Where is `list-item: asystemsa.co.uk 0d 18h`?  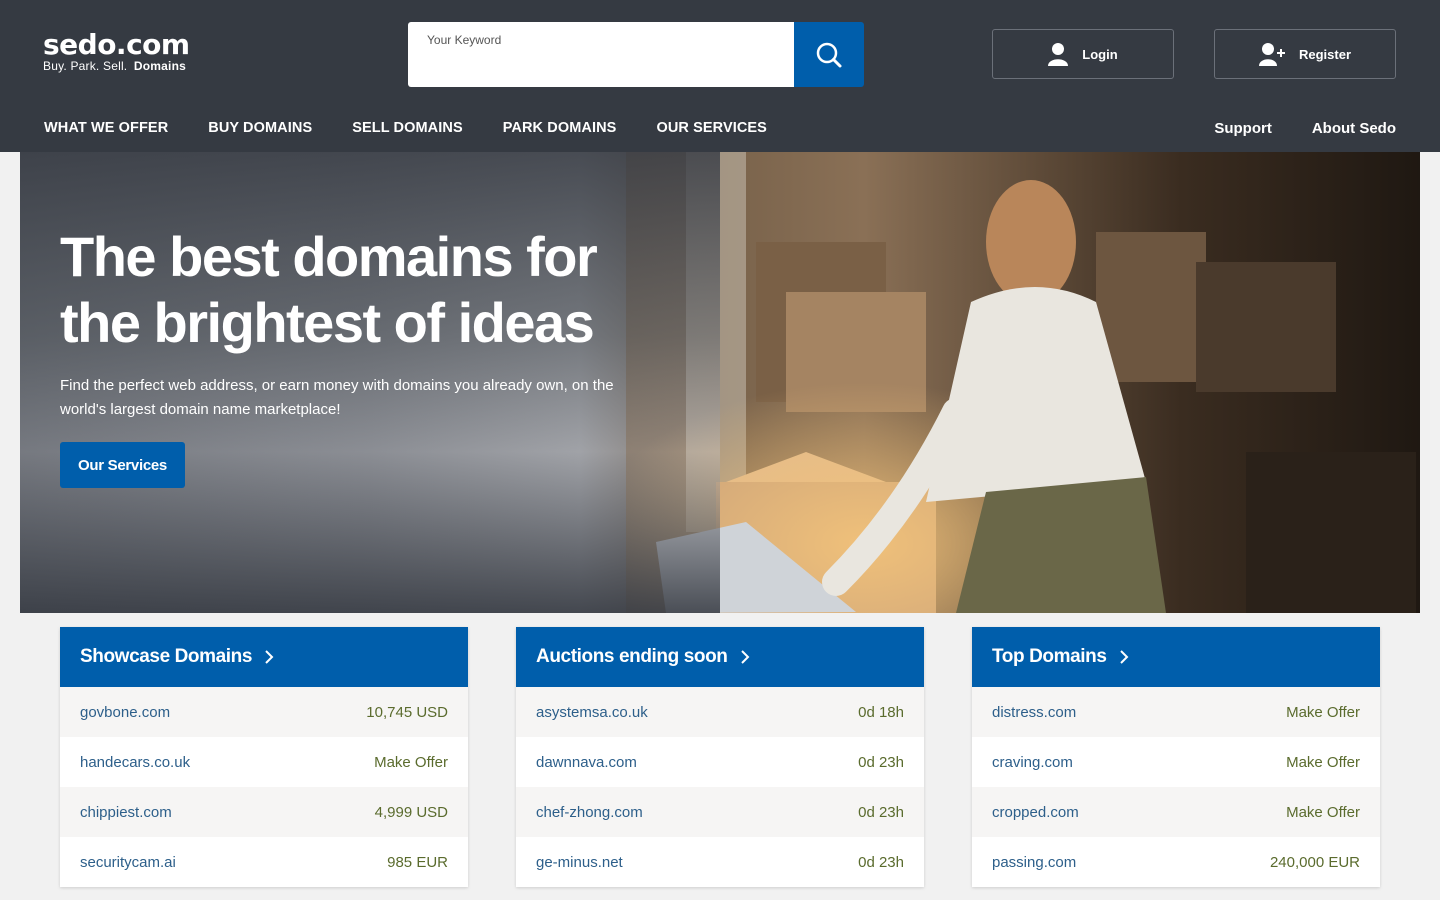 list-item: asystemsa.co.uk 0d 18h is located at coordinates (720, 712).